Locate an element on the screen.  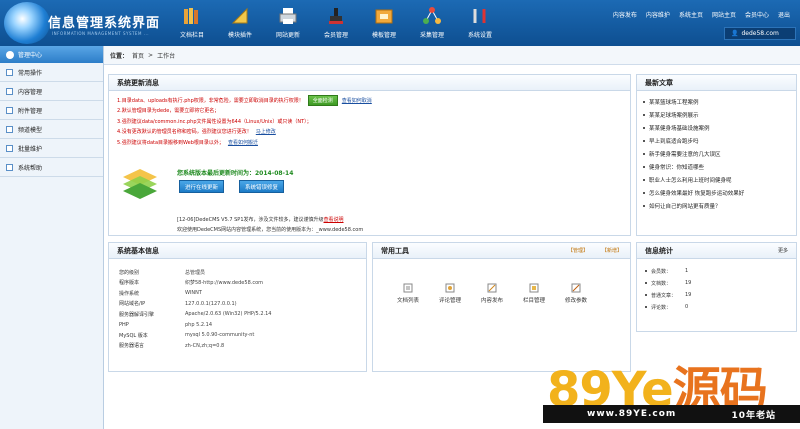
nav-templates: 模板管理 is located at coordinates (384, 23).